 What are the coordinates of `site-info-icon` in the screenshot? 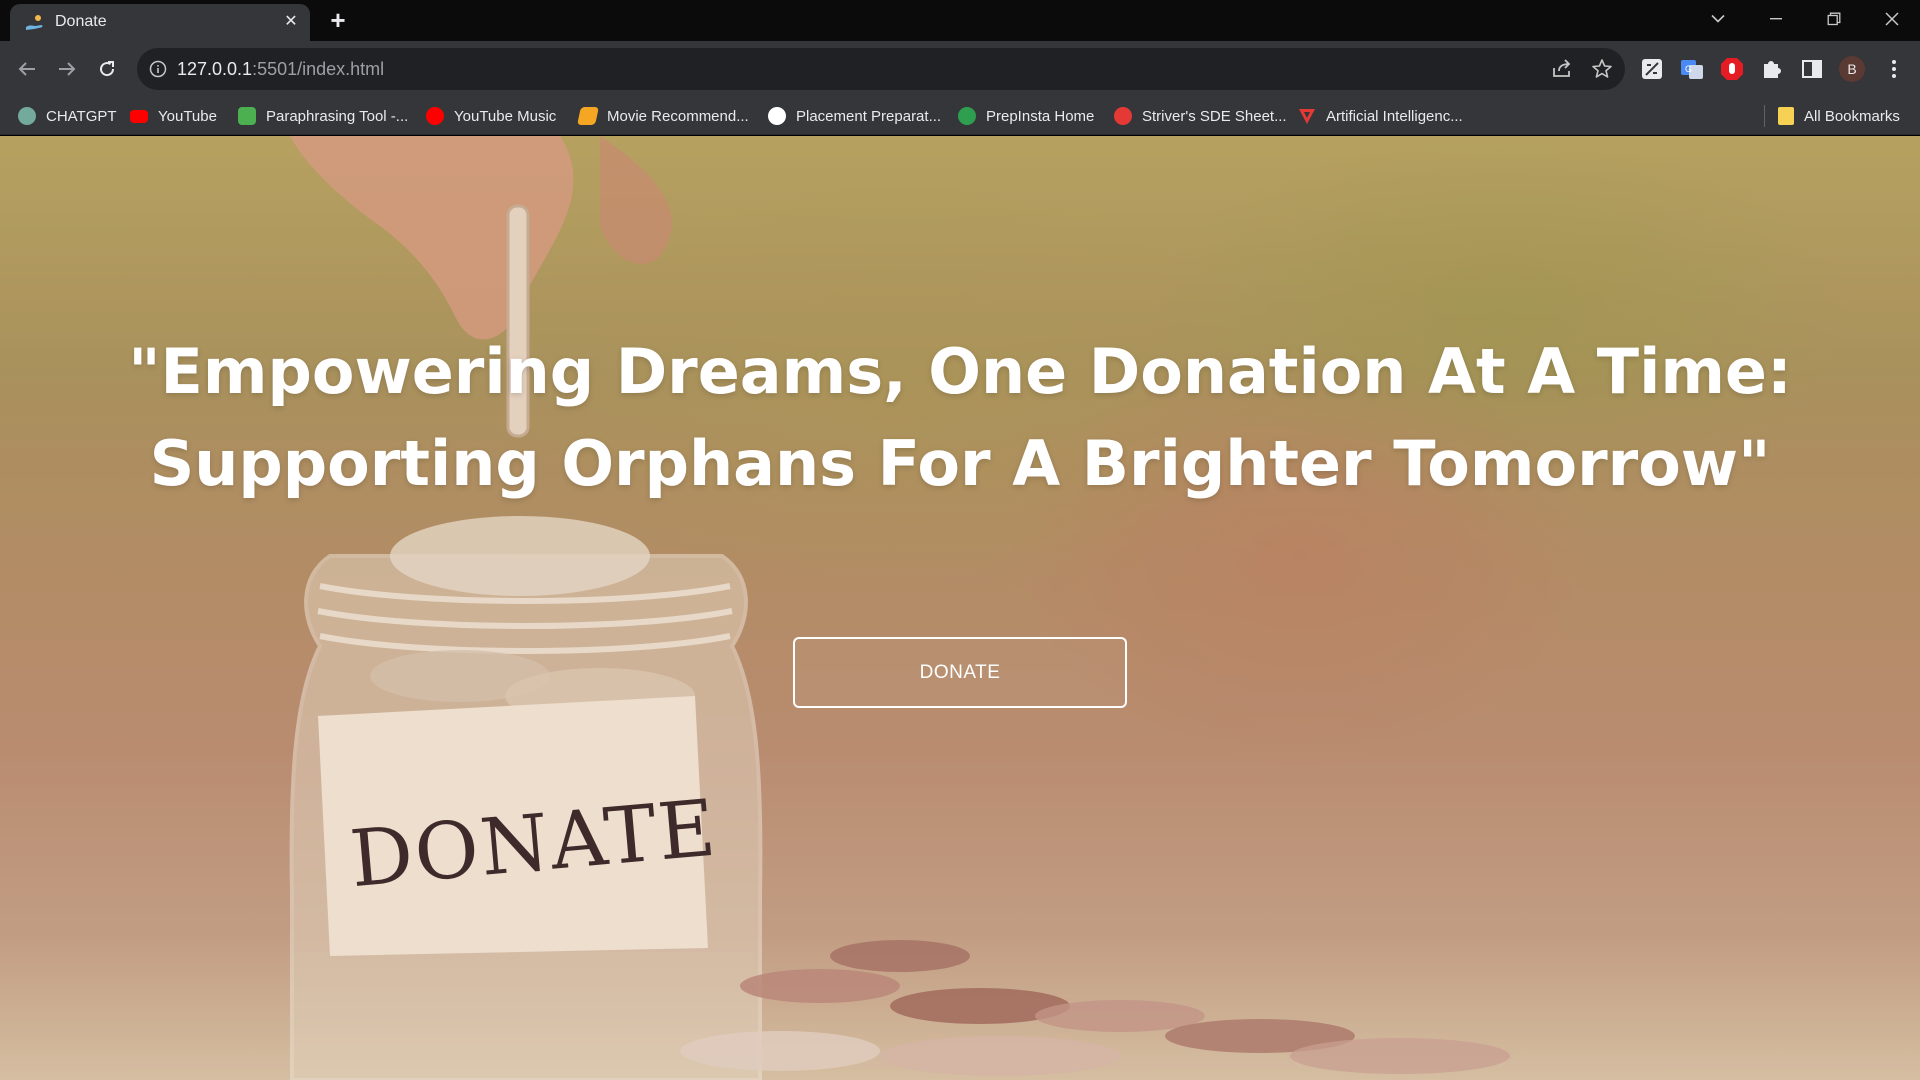 It's located at (158, 69).